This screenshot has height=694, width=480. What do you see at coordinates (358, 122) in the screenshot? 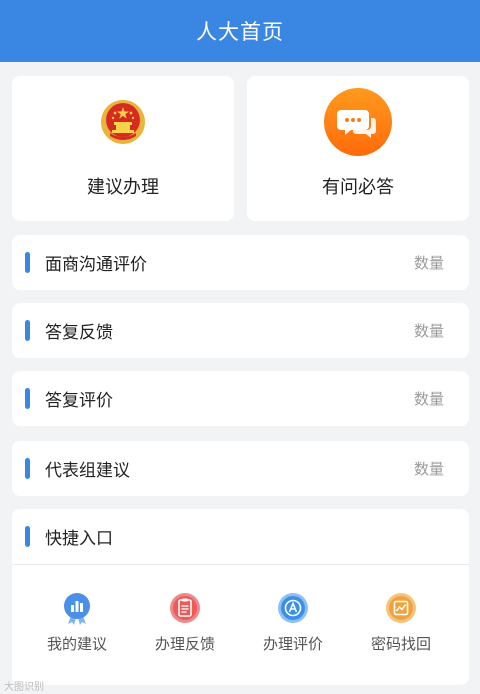
I see `chat-bubbles-icon` at bounding box center [358, 122].